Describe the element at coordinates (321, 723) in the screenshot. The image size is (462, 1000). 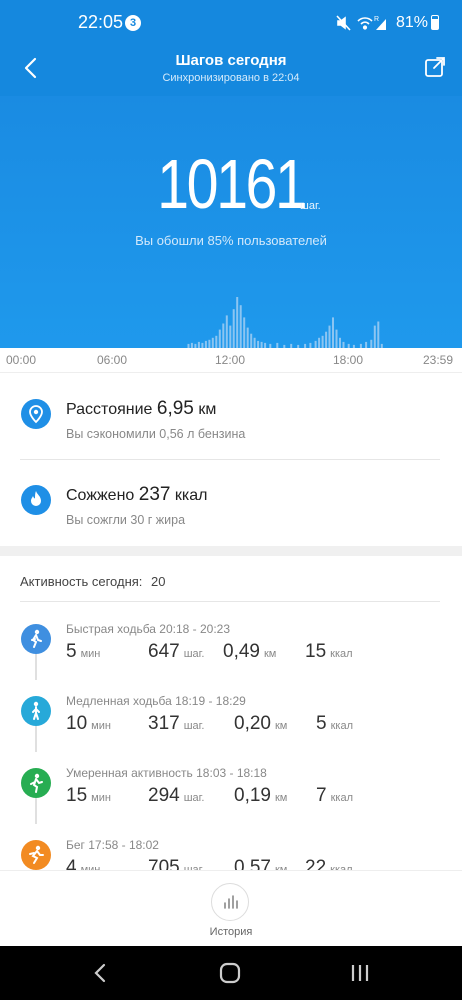
I see `activity-calories: 5` at that location.